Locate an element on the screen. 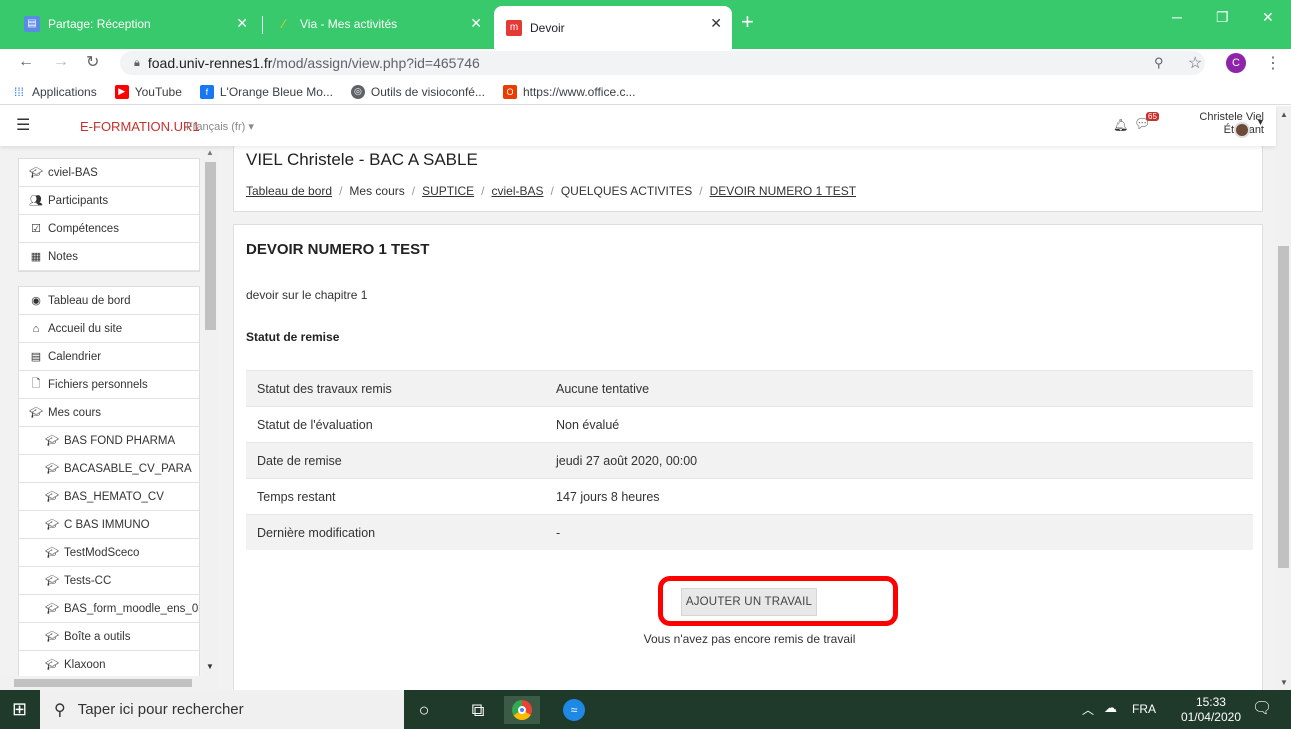 The width and height of the screenshot is (1291, 729). sidebar-item: ▦ Notes is located at coordinates (109, 257).